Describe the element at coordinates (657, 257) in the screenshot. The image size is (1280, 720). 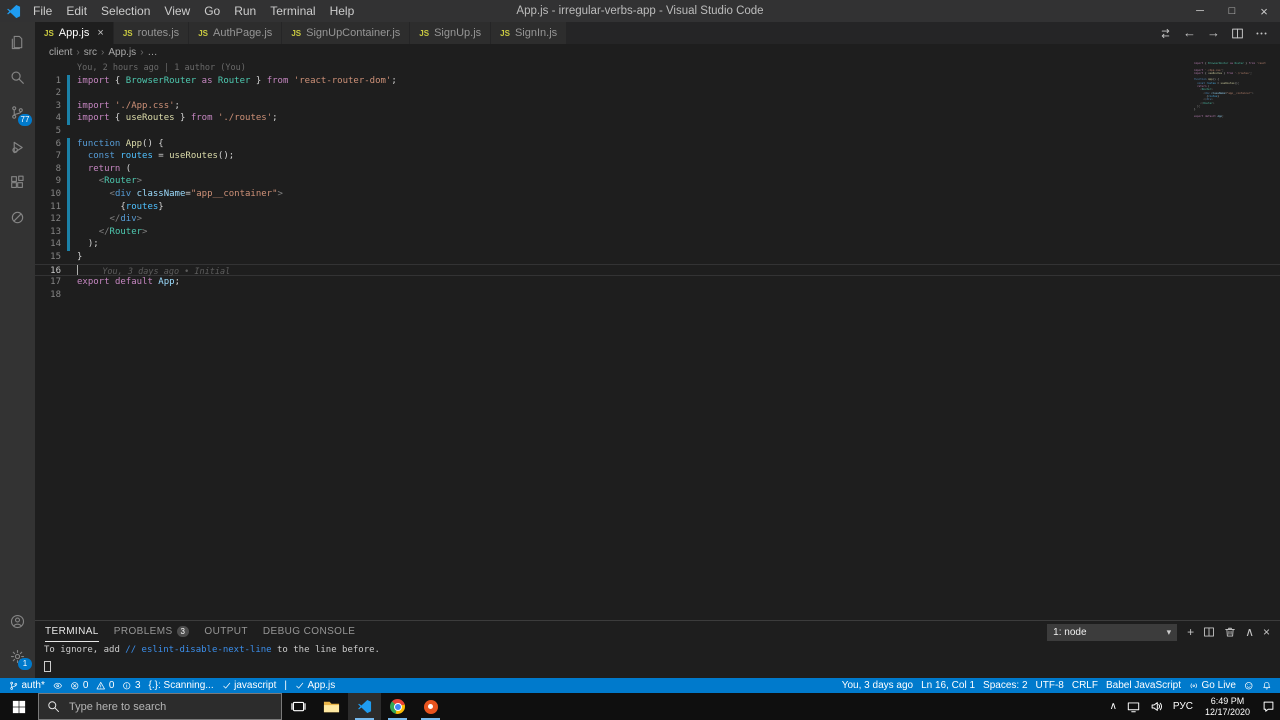
I see `code-line-15: 15}` at that location.